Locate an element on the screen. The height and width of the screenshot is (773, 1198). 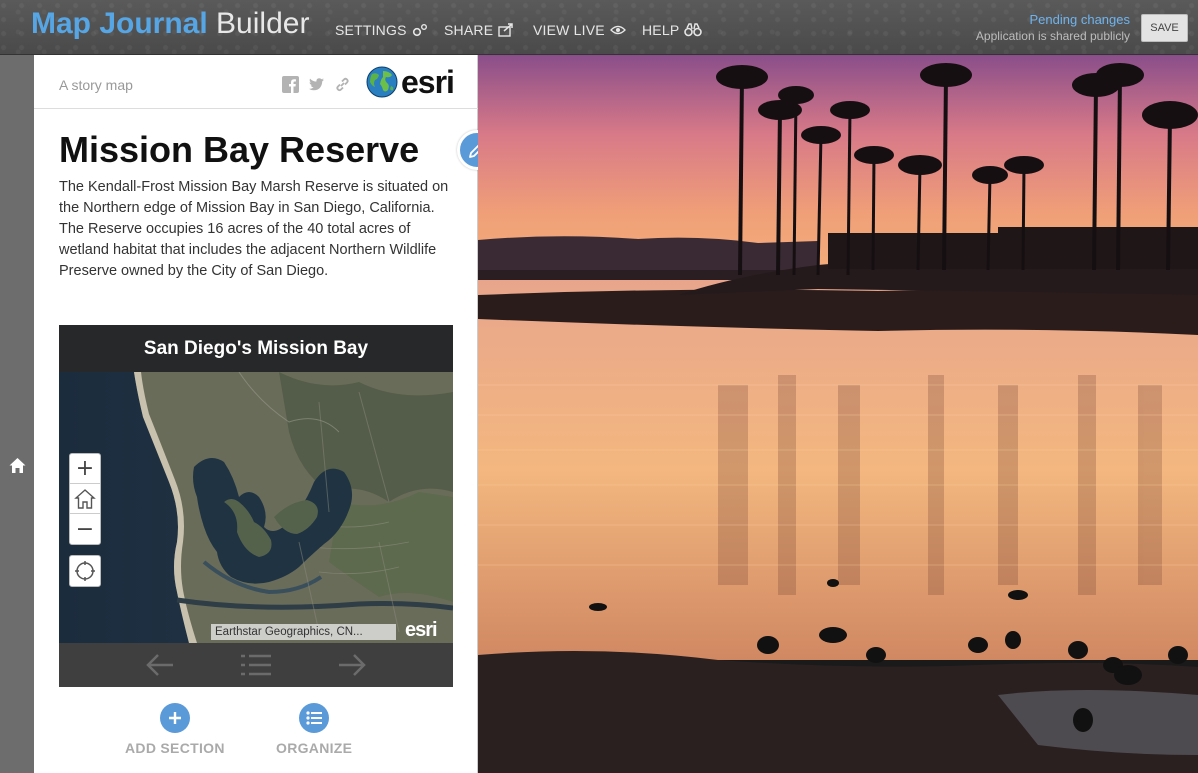
map-home-button is located at coordinates (85, 499).